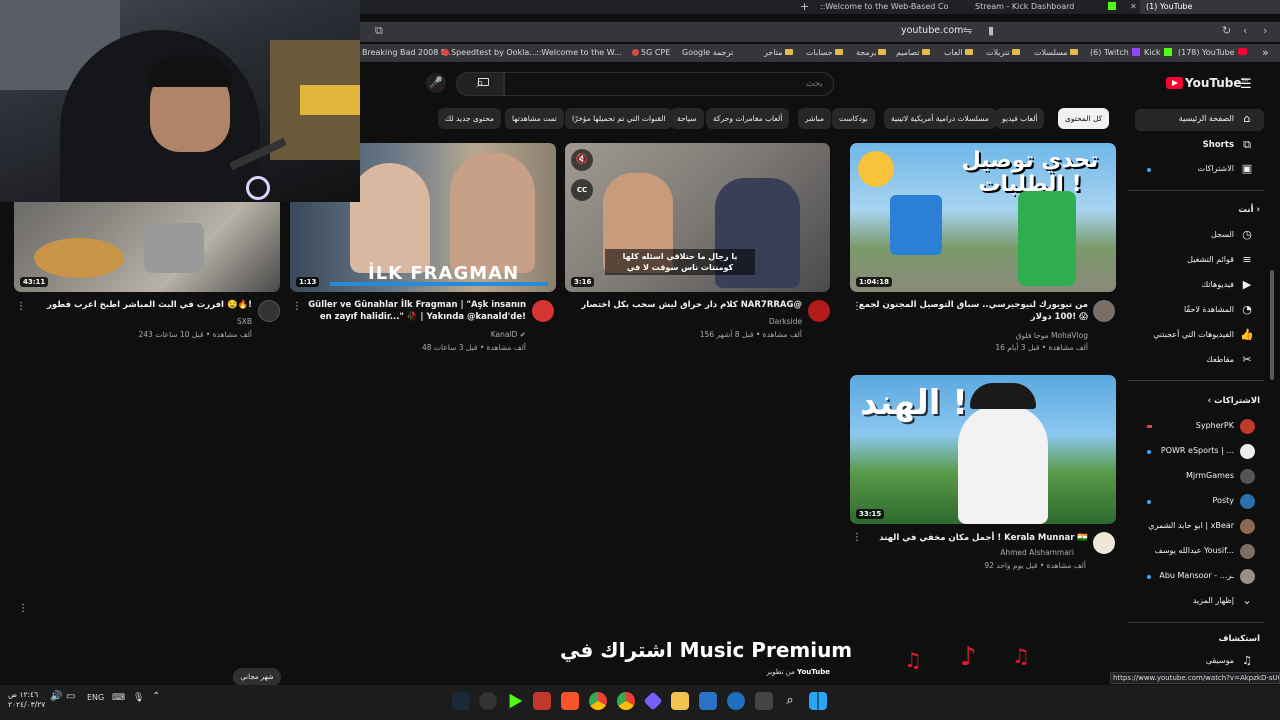  Describe the element at coordinates (1245, 30) in the screenshot. I see `forward-icon: ‹` at that location.